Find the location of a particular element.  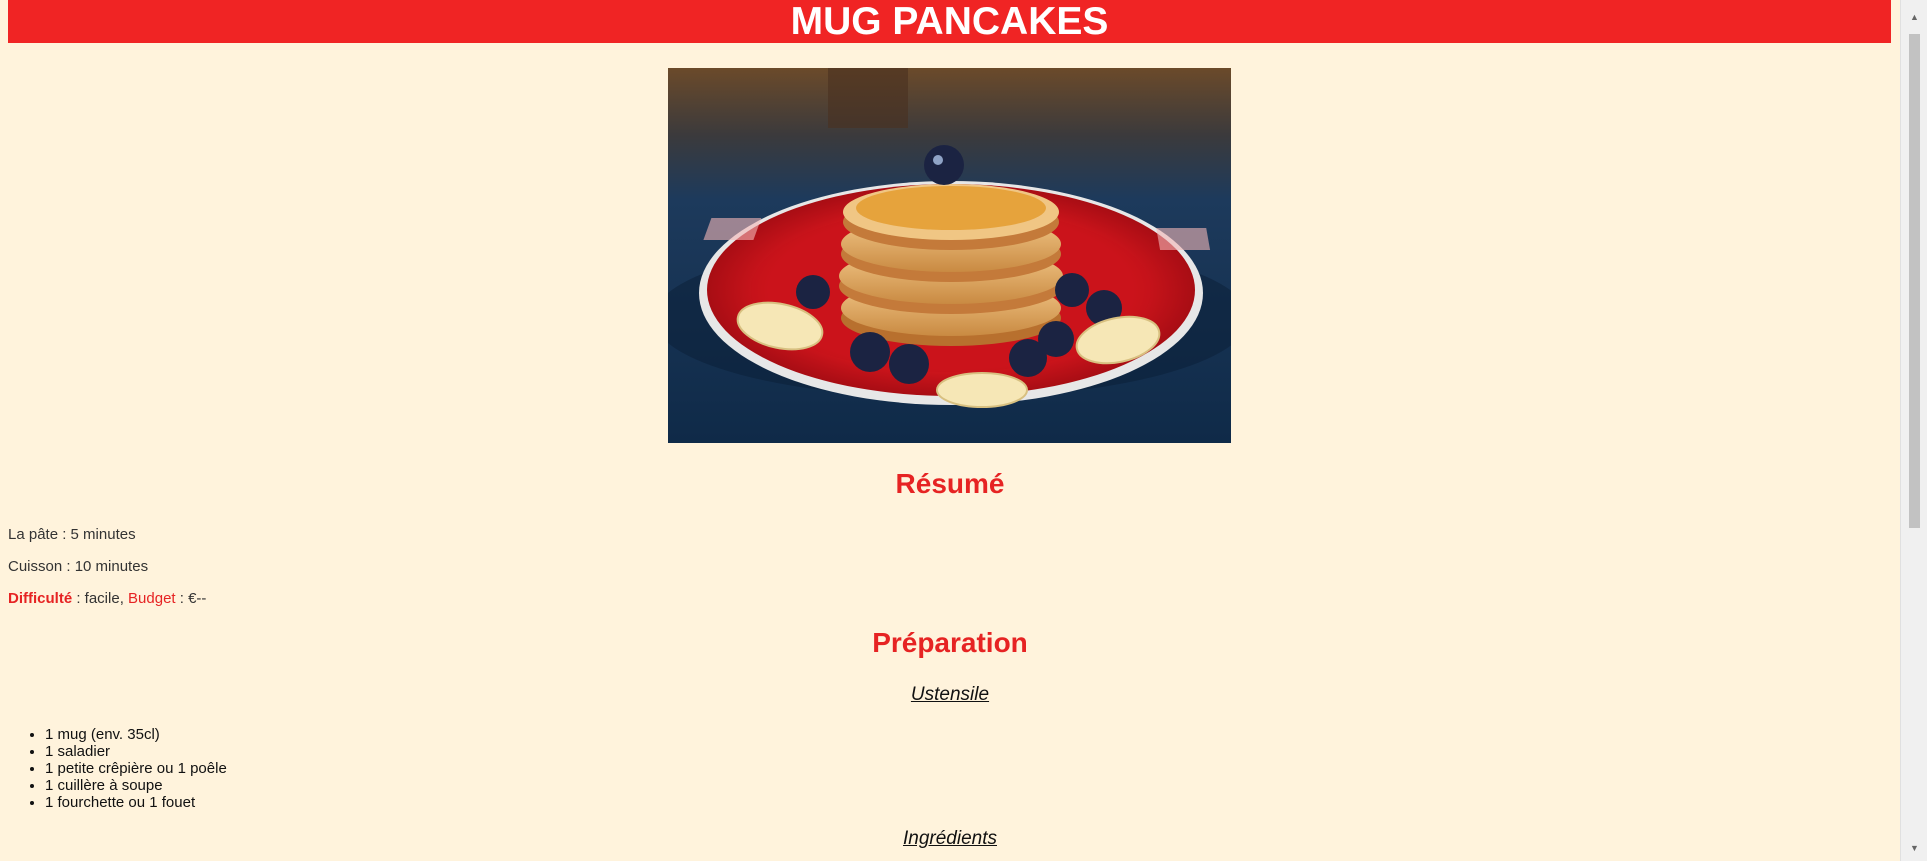

summary-heading: Résumé is located at coordinates (950, 483).